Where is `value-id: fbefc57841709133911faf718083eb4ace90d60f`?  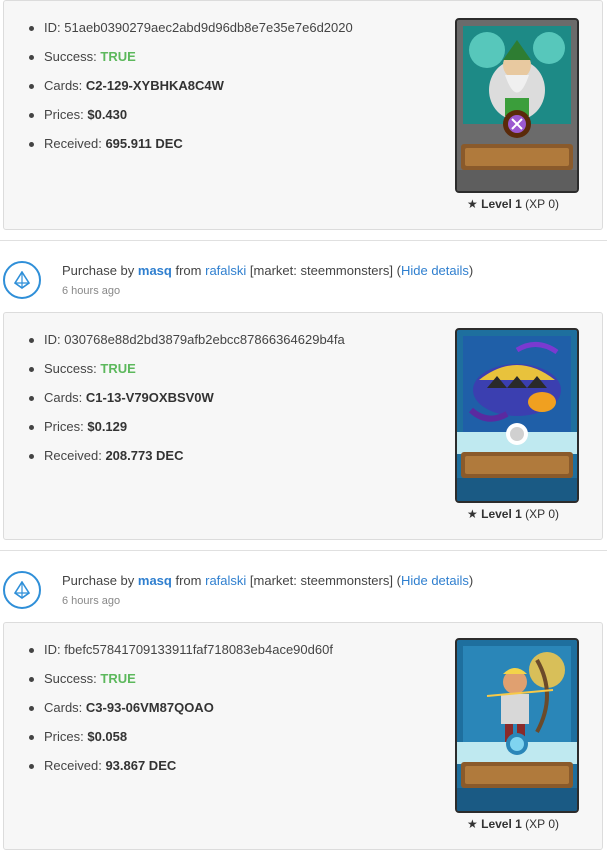 value-id: fbefc57841709133911faf718083eb4ace90d60f is located at coordinates (198, 649).